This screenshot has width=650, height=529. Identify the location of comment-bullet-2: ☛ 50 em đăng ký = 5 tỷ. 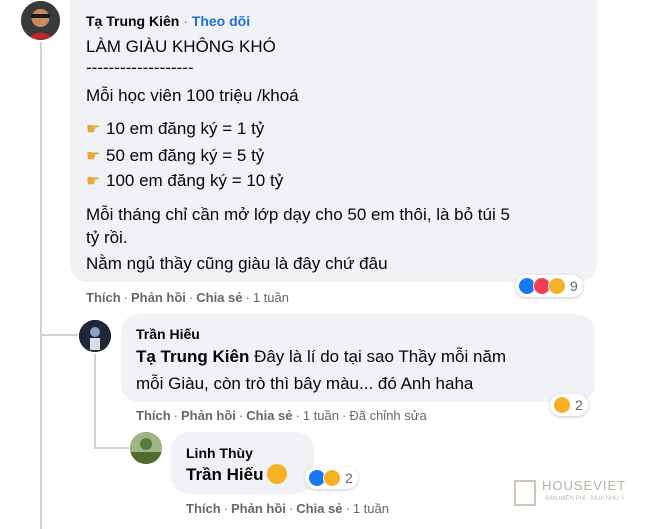
(175, 156).